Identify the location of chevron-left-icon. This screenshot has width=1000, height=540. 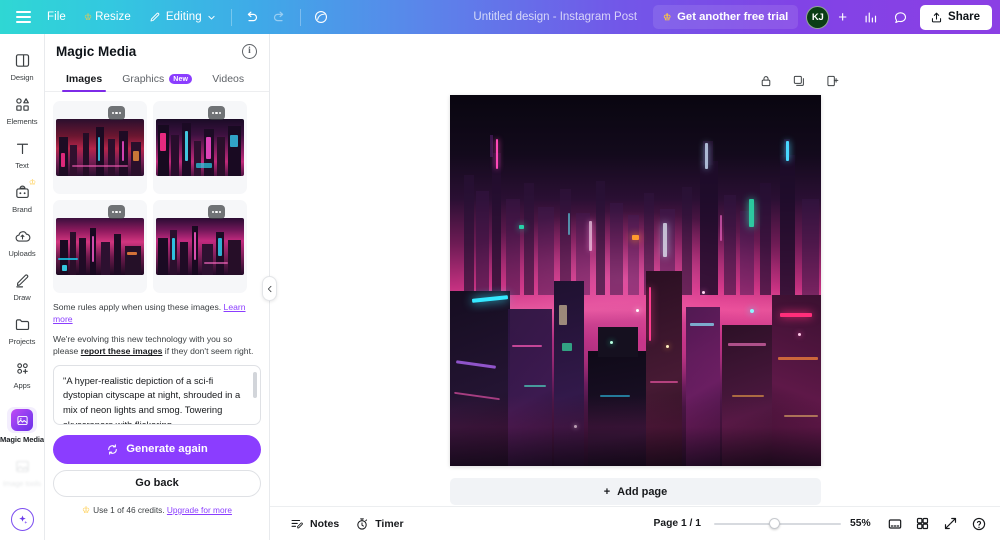
(269, 288).